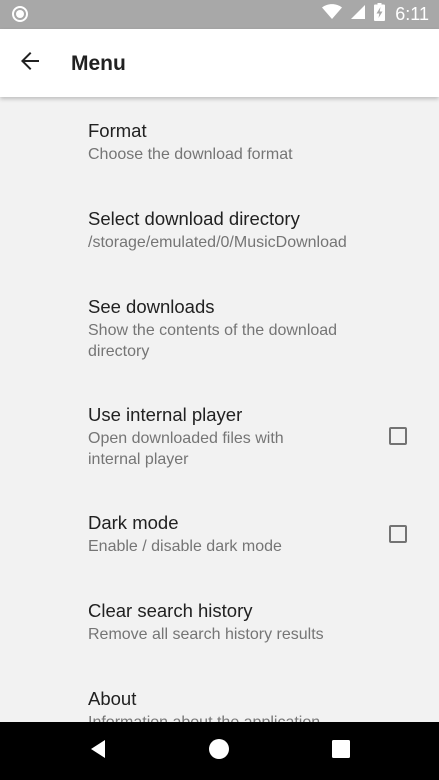 The width and height of the screenshot is (439, 780). What do you see at coordinates (190, 154) in the screenshot?
I see `menu-item-subtitle: Choose the download format` at bounding box center [190, 154].